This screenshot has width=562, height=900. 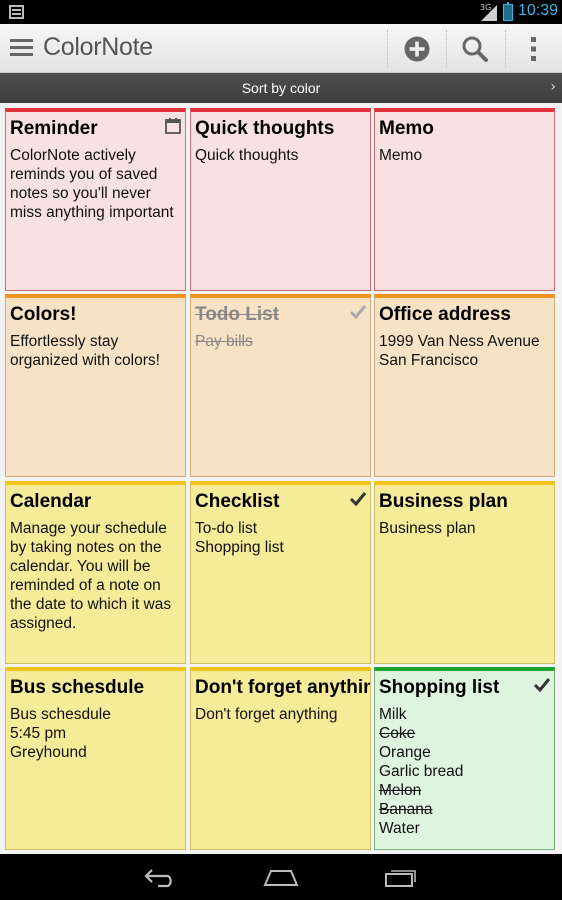 I want to click on back-icon, so click(x=158, y=878).